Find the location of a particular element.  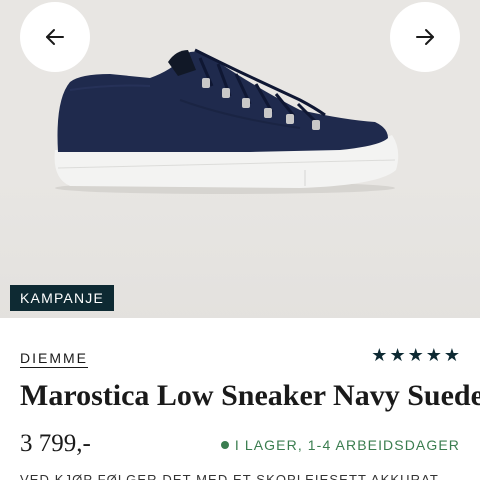

in-stock-dot-icon is located at coordinates (224, 445).